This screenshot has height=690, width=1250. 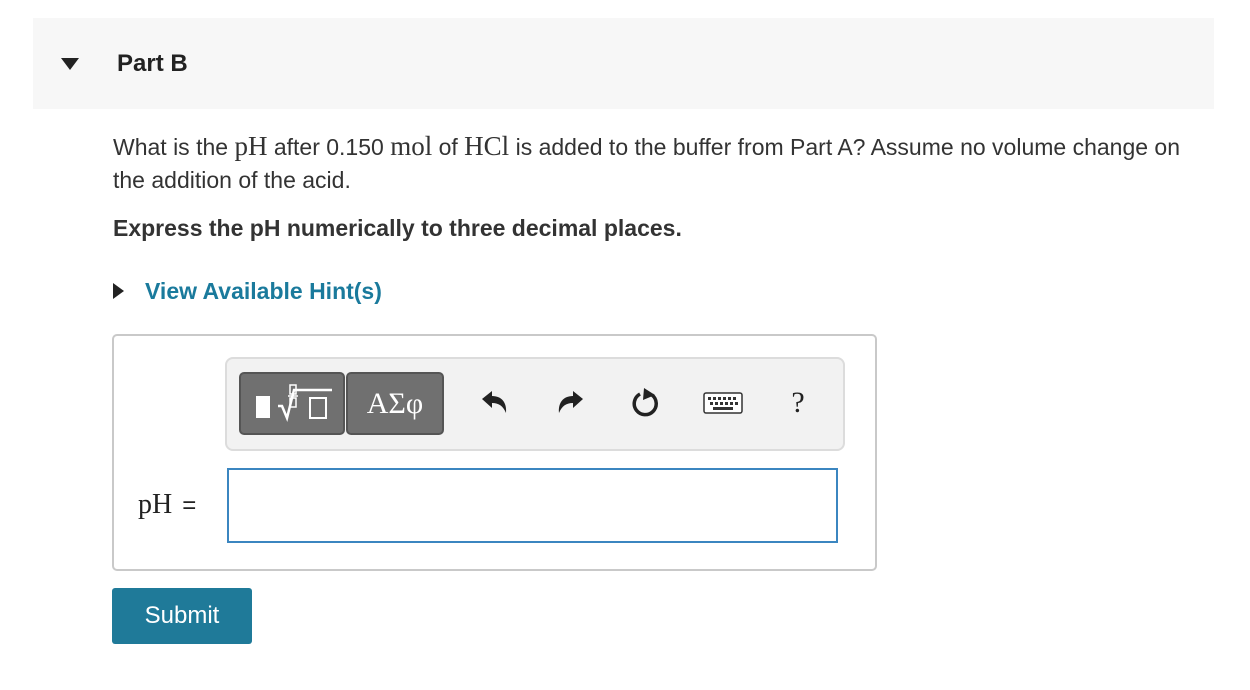 I want to click on greek-symbols-button: ΑΣφ, so click(x=395, y=403).